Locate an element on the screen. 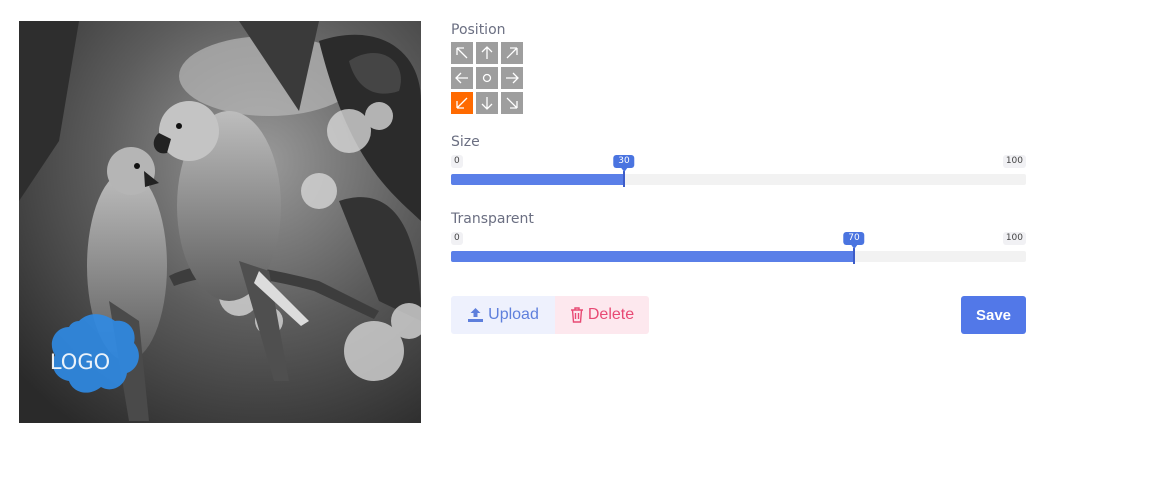 The width and height of the screenshot is (1176, 482). position-grid is located at coordinates (488, 78).